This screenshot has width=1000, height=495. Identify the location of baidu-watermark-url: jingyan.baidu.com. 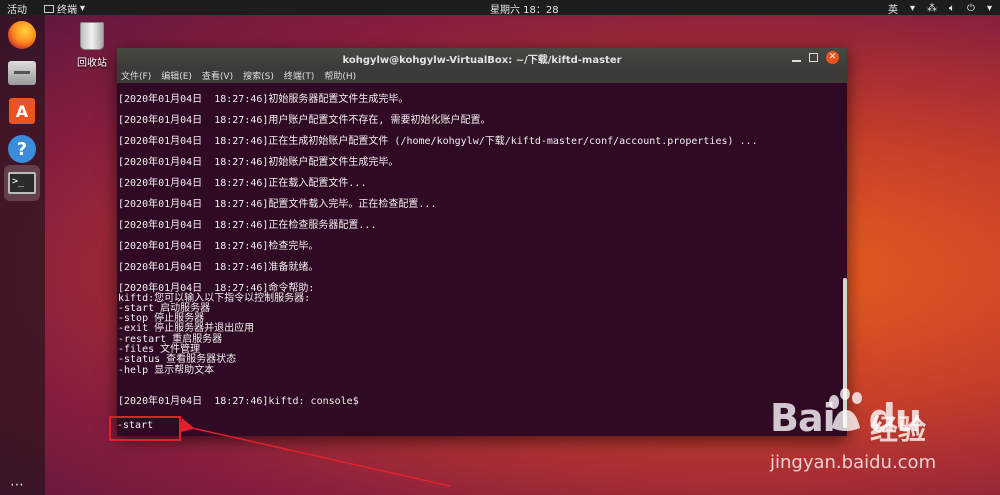
(853, 462).